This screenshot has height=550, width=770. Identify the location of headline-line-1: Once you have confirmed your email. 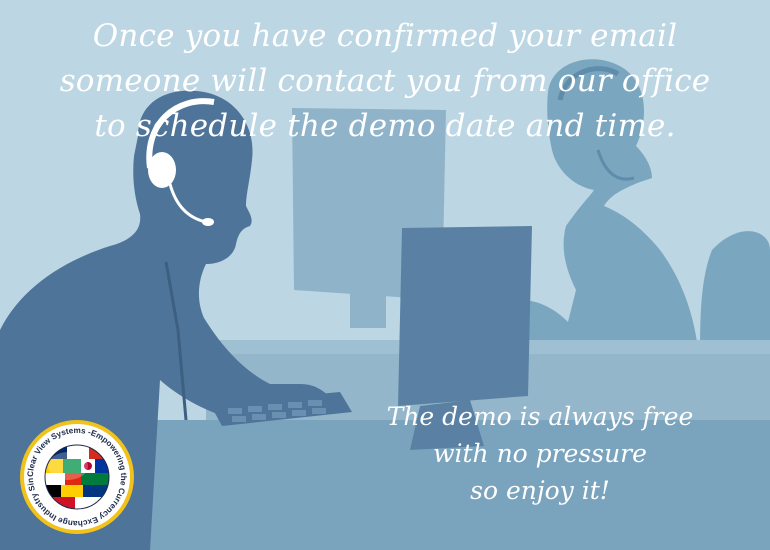
(385, 36).